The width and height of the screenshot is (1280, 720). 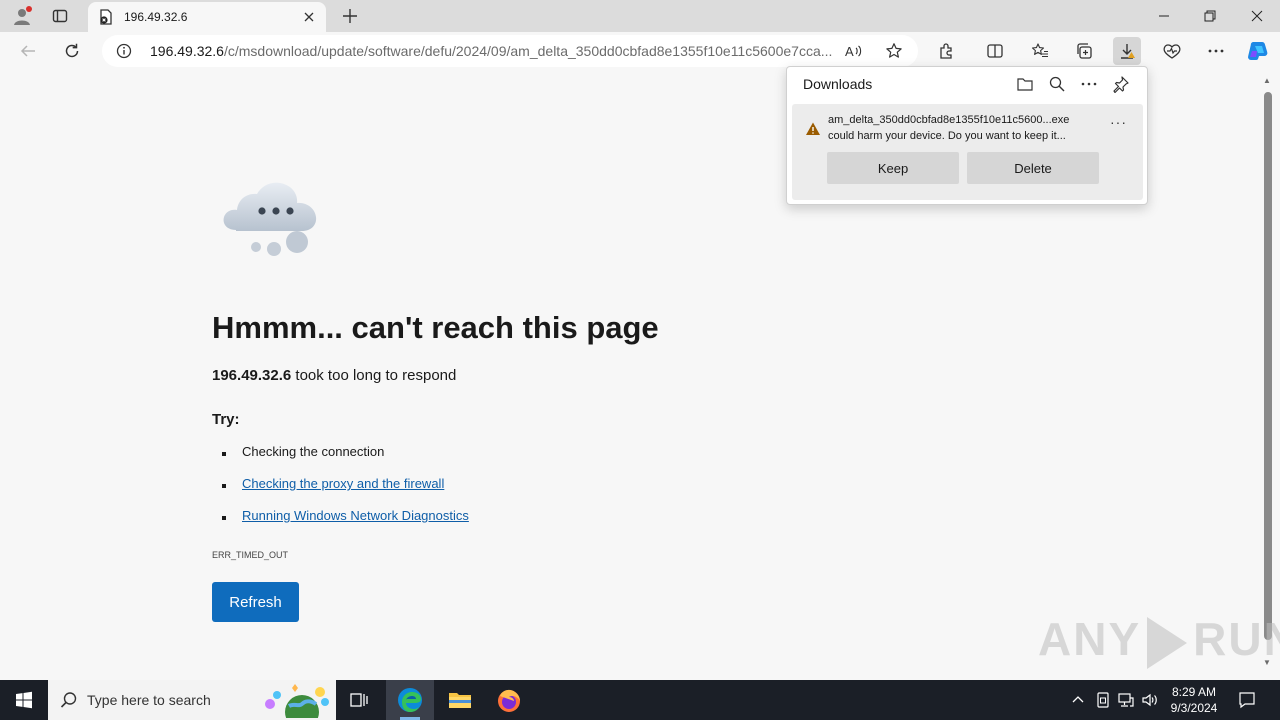 I want to click on system-clock: 8:29 AM 9/3/2024, so click(x=1194, y=700).